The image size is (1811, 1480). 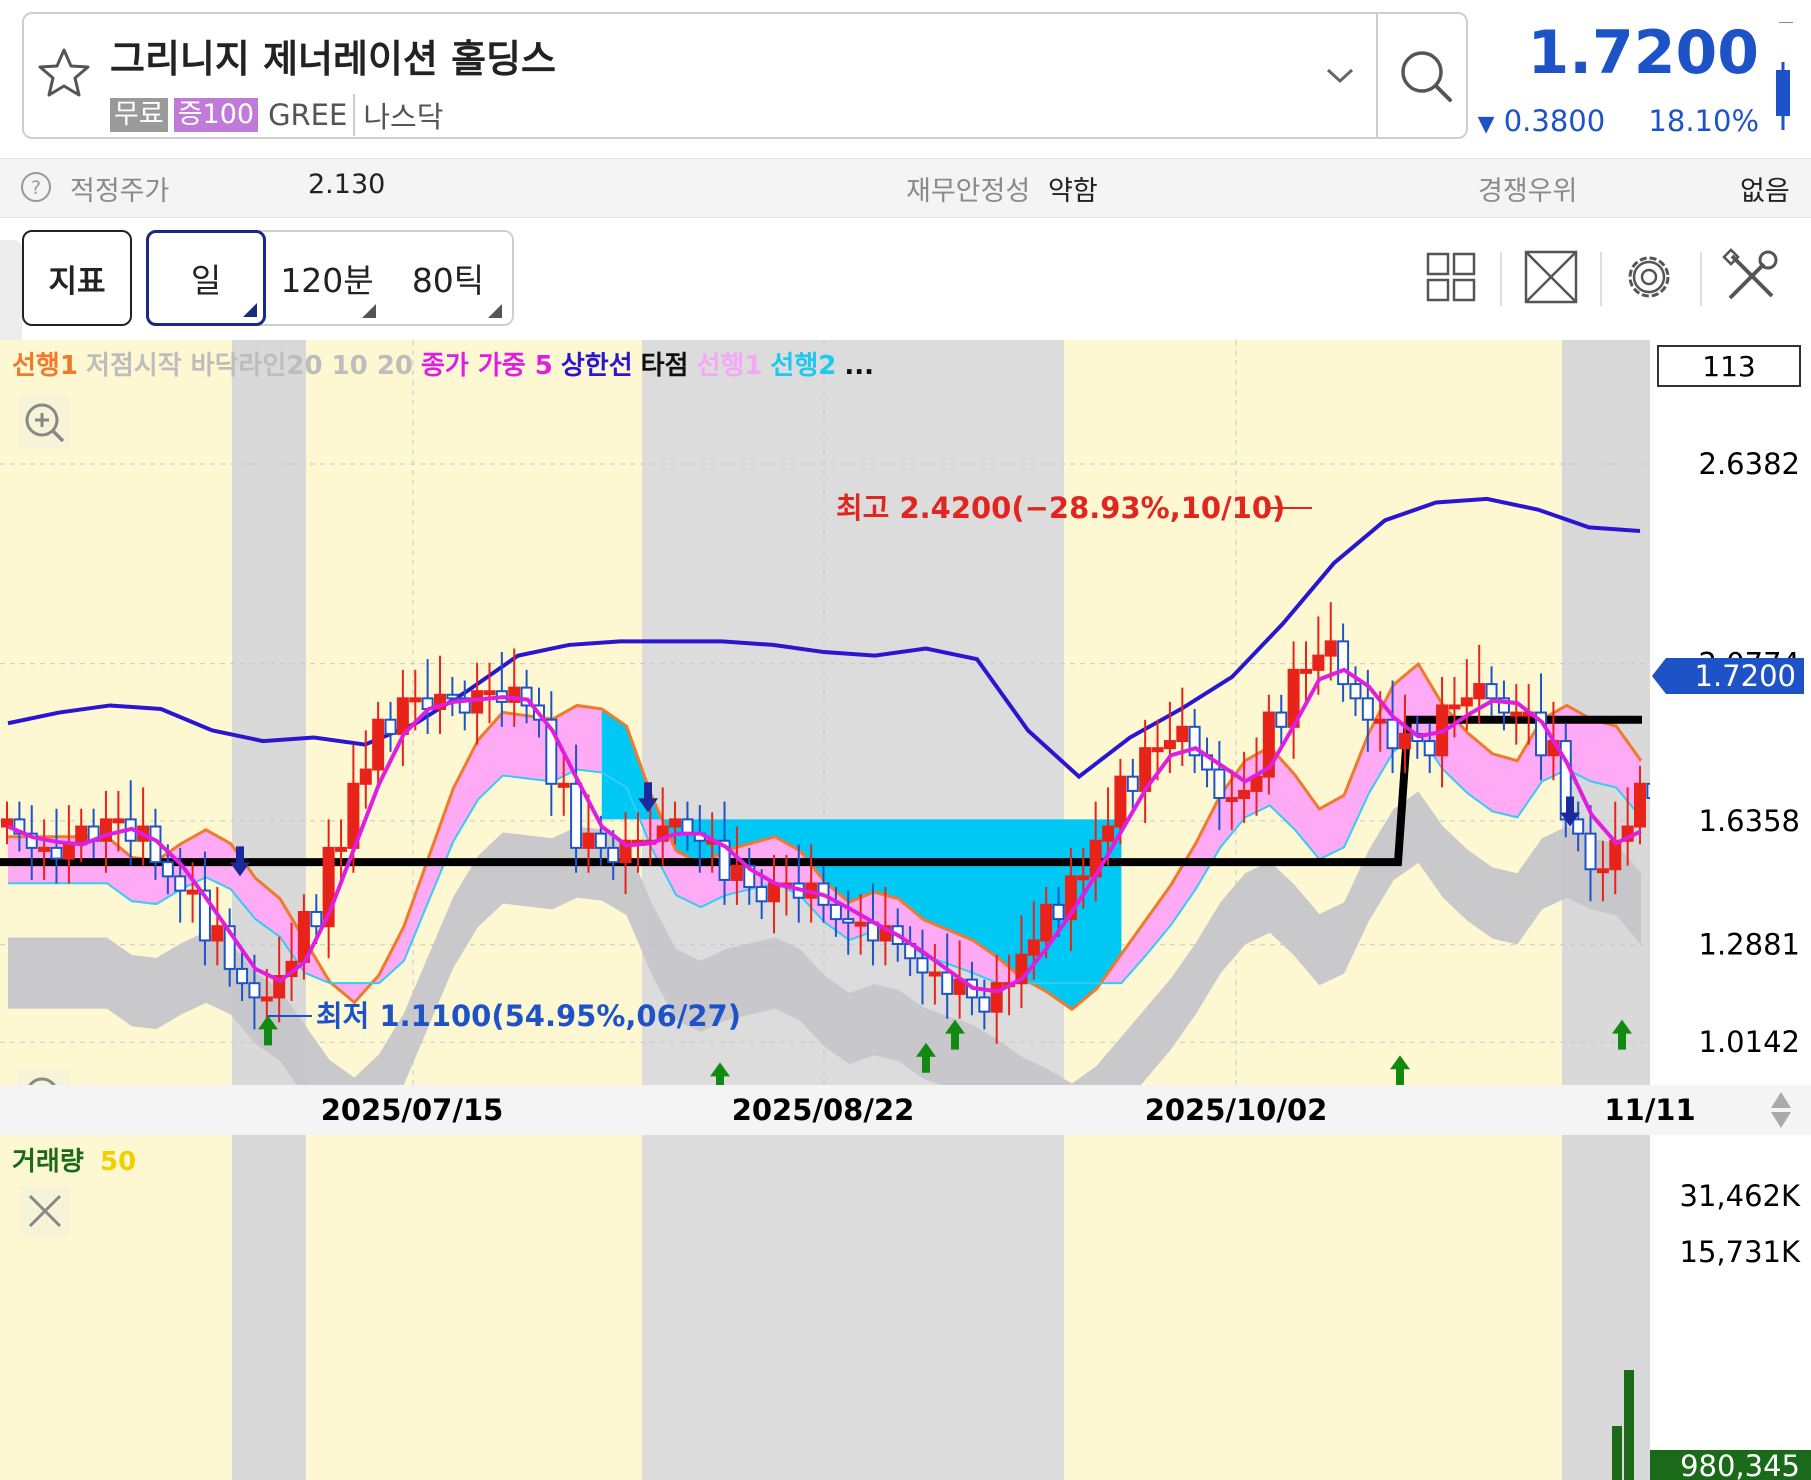 What do you see at coordinates (1749, 945) in the screenshot?
I see `price-tick: 1.2881` at bounding box center [1749, 945].